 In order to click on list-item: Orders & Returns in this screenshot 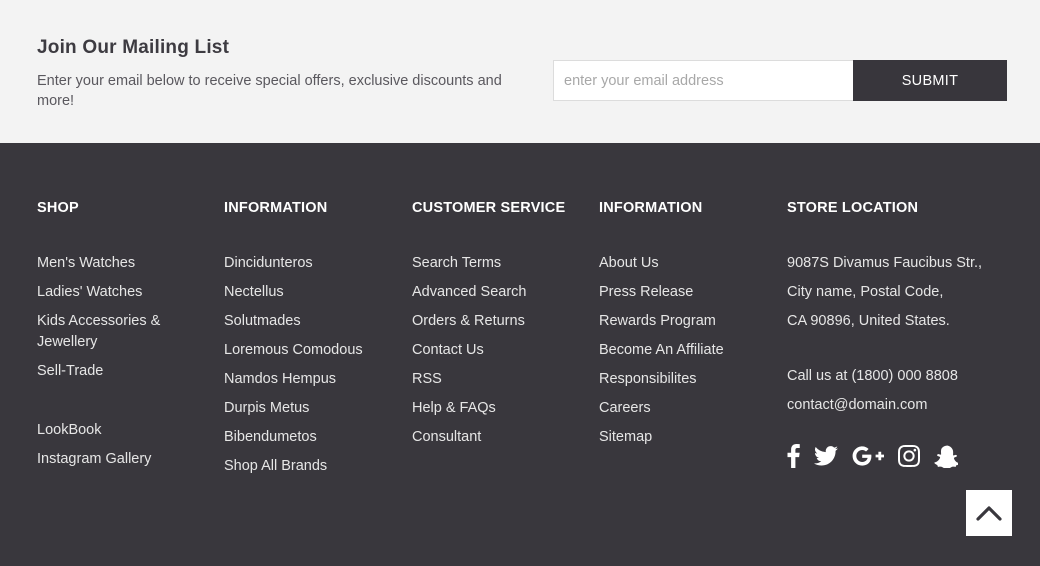, I will do `click(499, 321)`.